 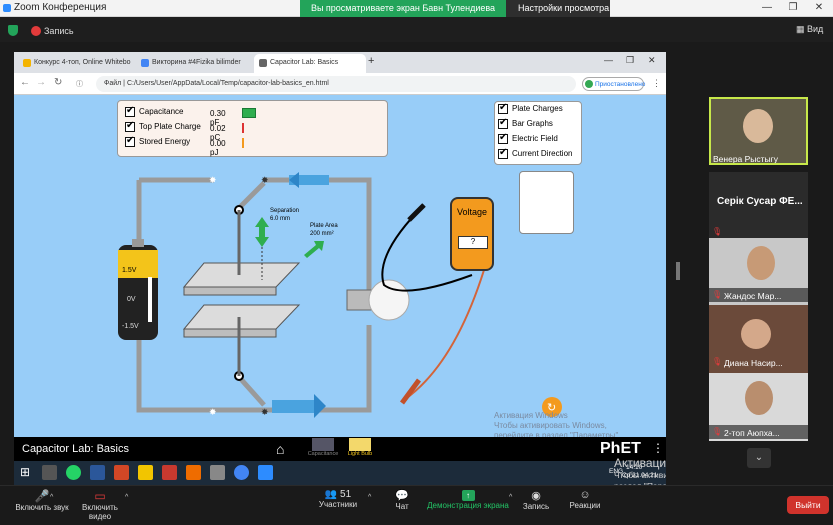 What do you see at coordinates (536, 500) in the screenshot?
I see `record-button: ◉ Запись` at bounding box center [536, 500].